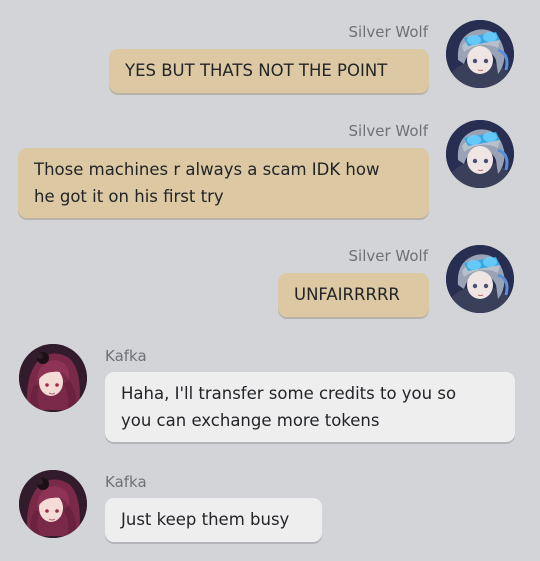 The width and height of the screenshot is (540, 561). I want to click on kafka-avatar-icon, so click(53, 504).